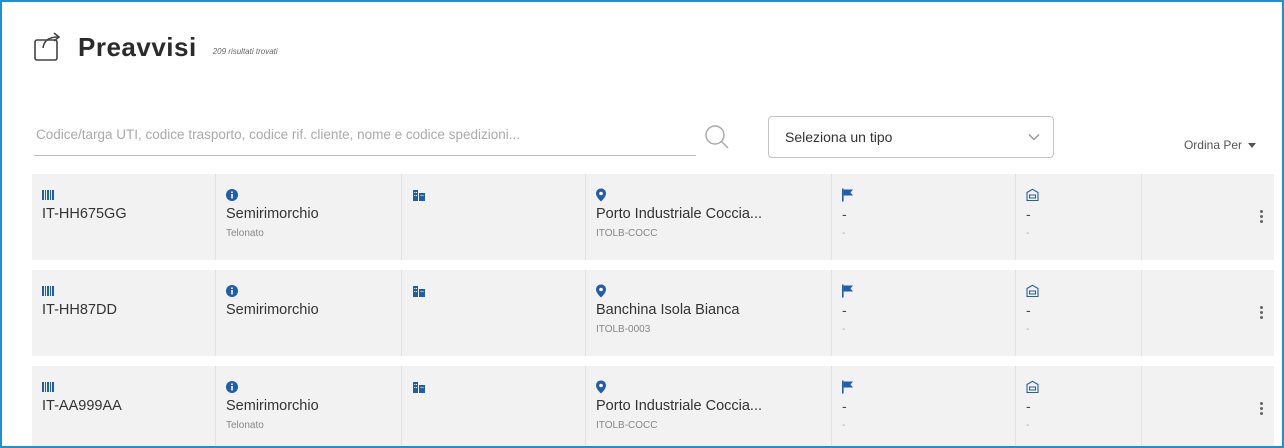  What do you see at coordinates (79, 310) in the screenshot?
I see `plate-number: IT-HH87DD` at bounding box center [79, 310].